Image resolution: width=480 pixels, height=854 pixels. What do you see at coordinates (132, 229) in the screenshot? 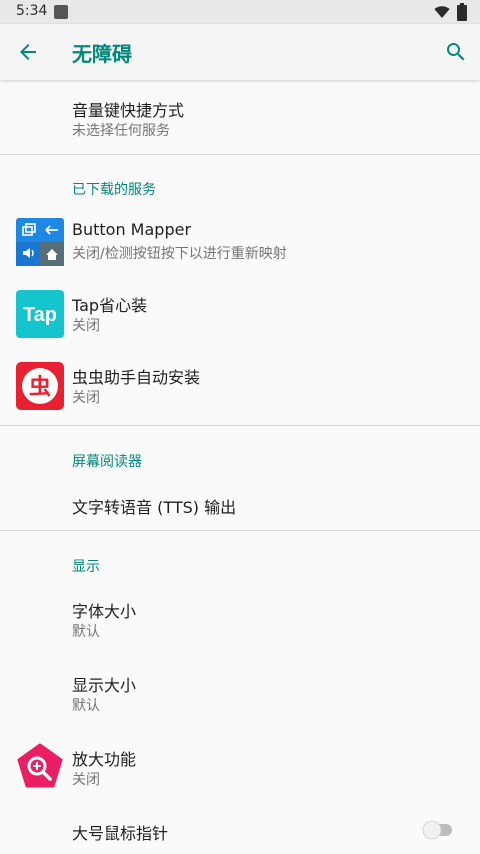
I see `button-mapper-title: Button Mapper` at bounding box center [132, 229].